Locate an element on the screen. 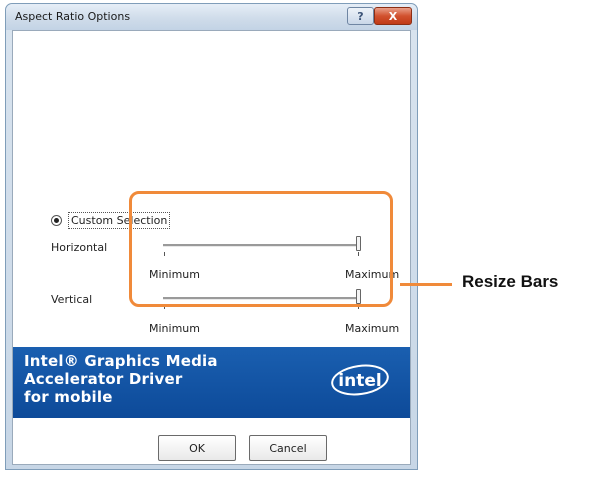 This screenshot has height=482, width=612. close-icon: X is located at coordinates (393, 16).